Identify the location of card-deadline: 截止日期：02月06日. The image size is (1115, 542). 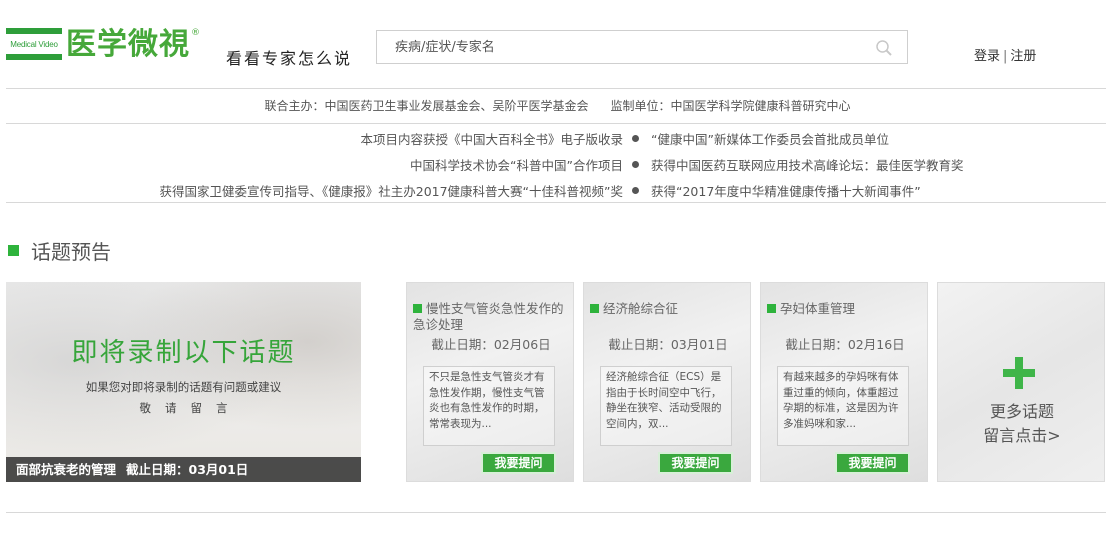
(491, 344).